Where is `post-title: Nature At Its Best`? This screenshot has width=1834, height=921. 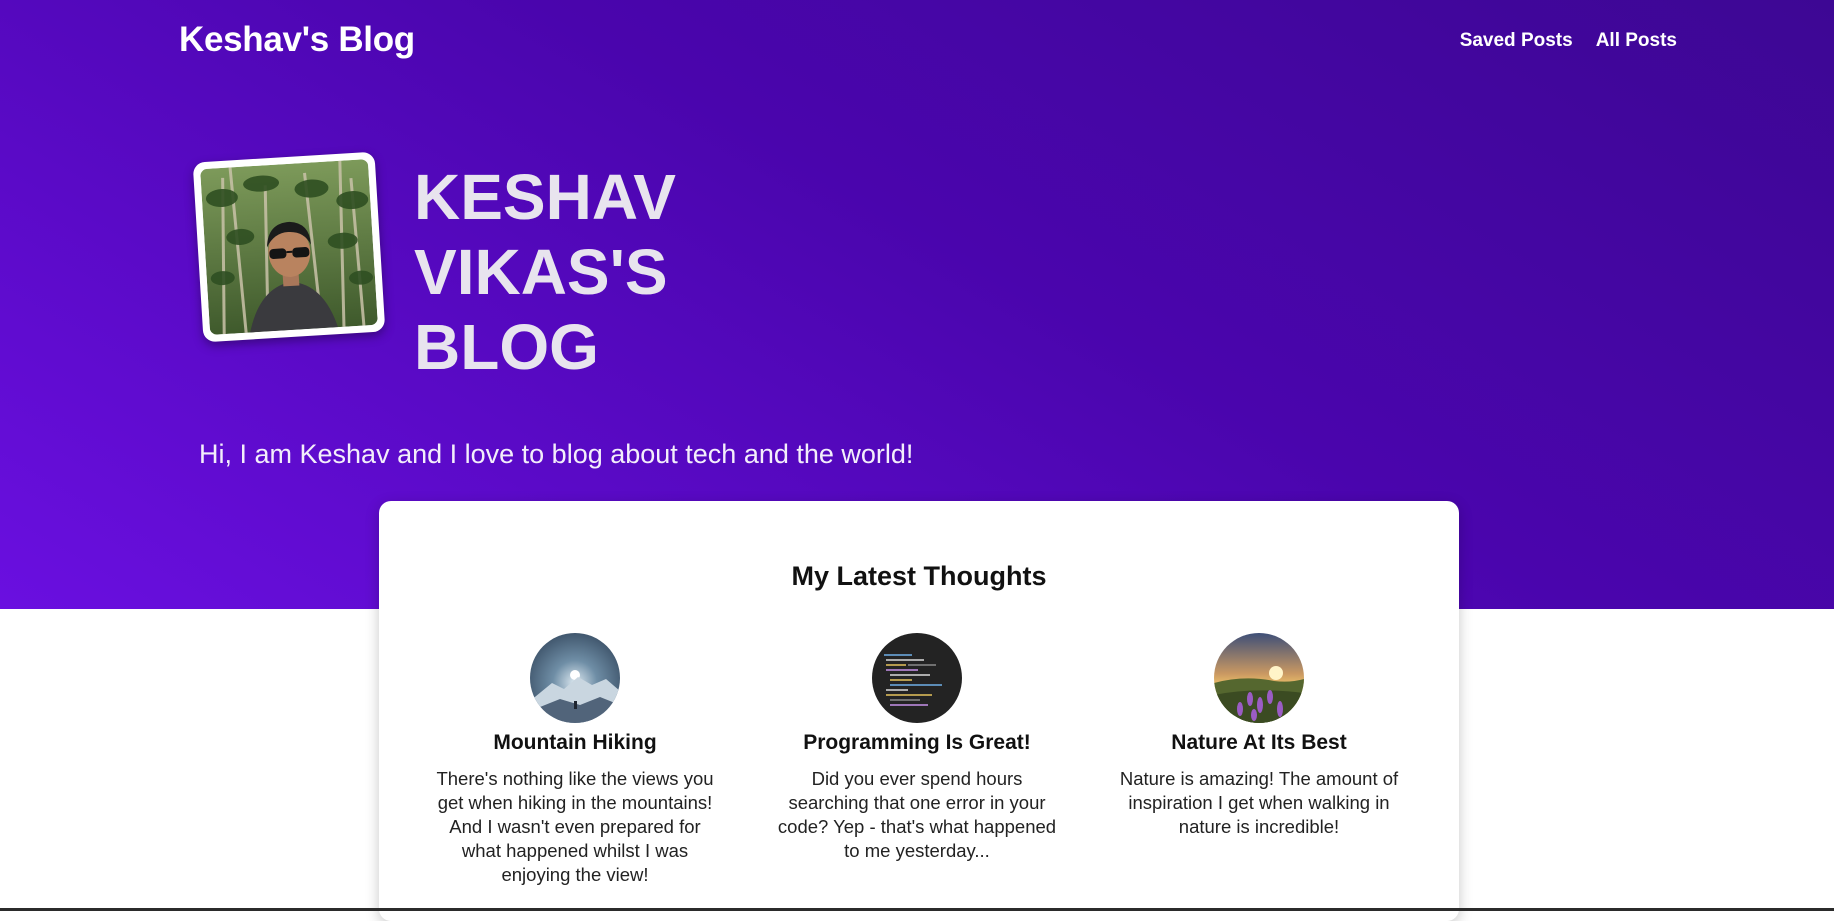
post-title: Nature At Its Best is located at coordinates (1259, 743).